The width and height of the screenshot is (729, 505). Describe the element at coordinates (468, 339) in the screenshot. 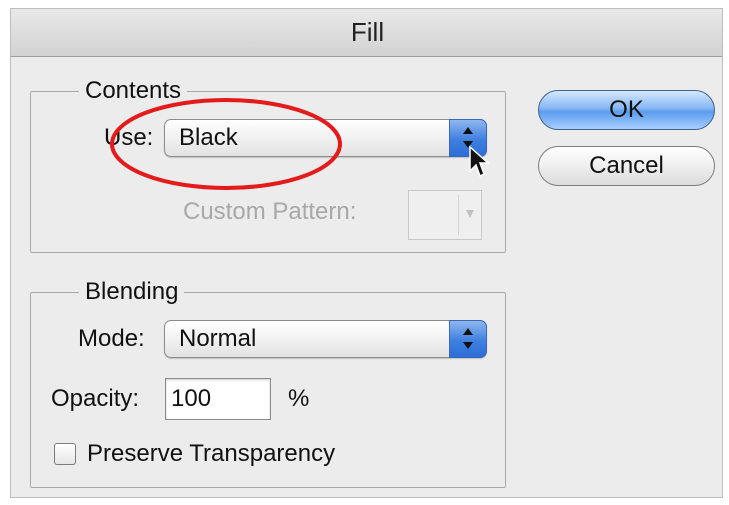

I see `up-down-stepper-icon` at that location.